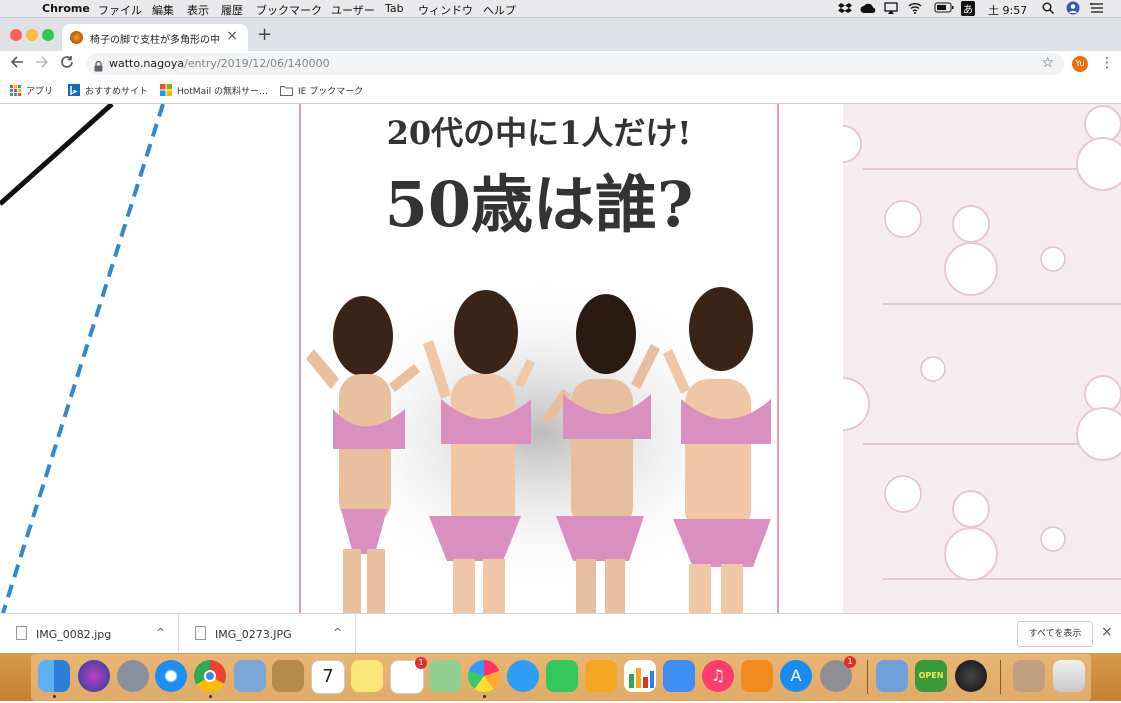 The image size is (1121, 703). Describe the element at coordinates (367, 676) in the screenshot. I see `notes-icon` at that location.